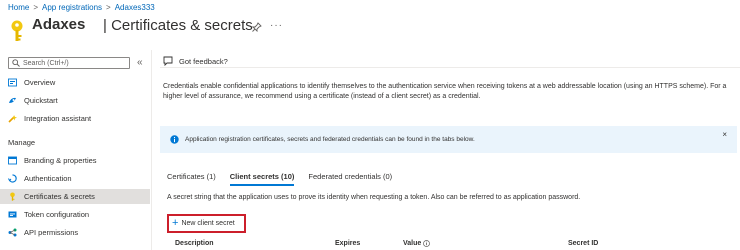  I want to click on sidebar-item-authentication: Authentication, so click(75, 178).